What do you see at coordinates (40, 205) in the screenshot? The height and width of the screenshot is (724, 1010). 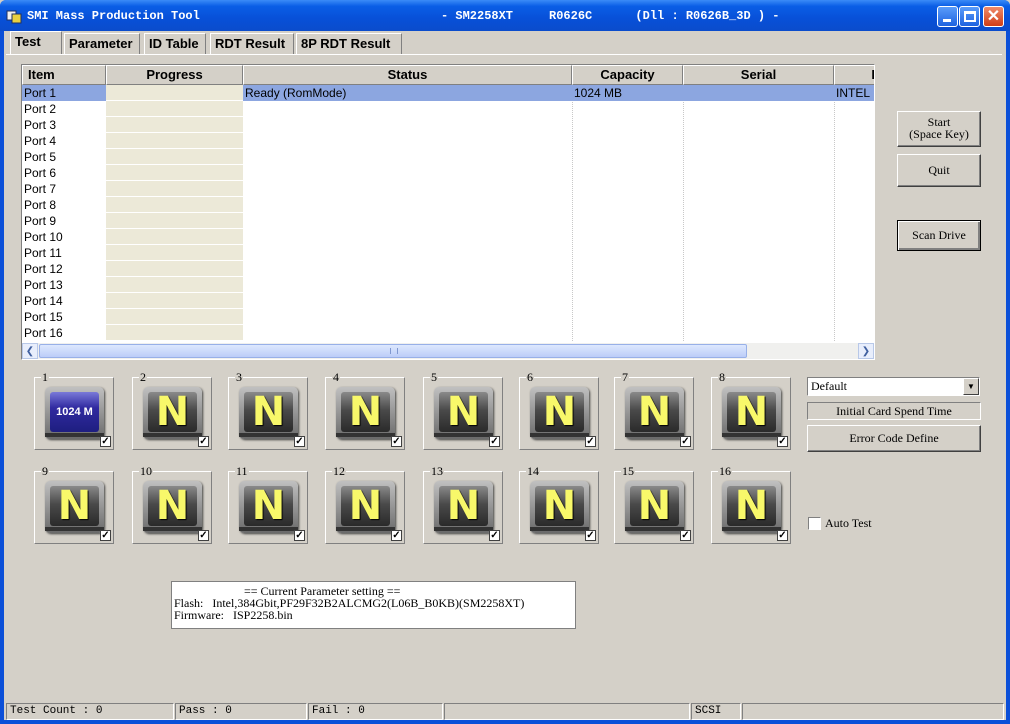 I see `cell-item: Port 8` at bounding box center [40, 205].